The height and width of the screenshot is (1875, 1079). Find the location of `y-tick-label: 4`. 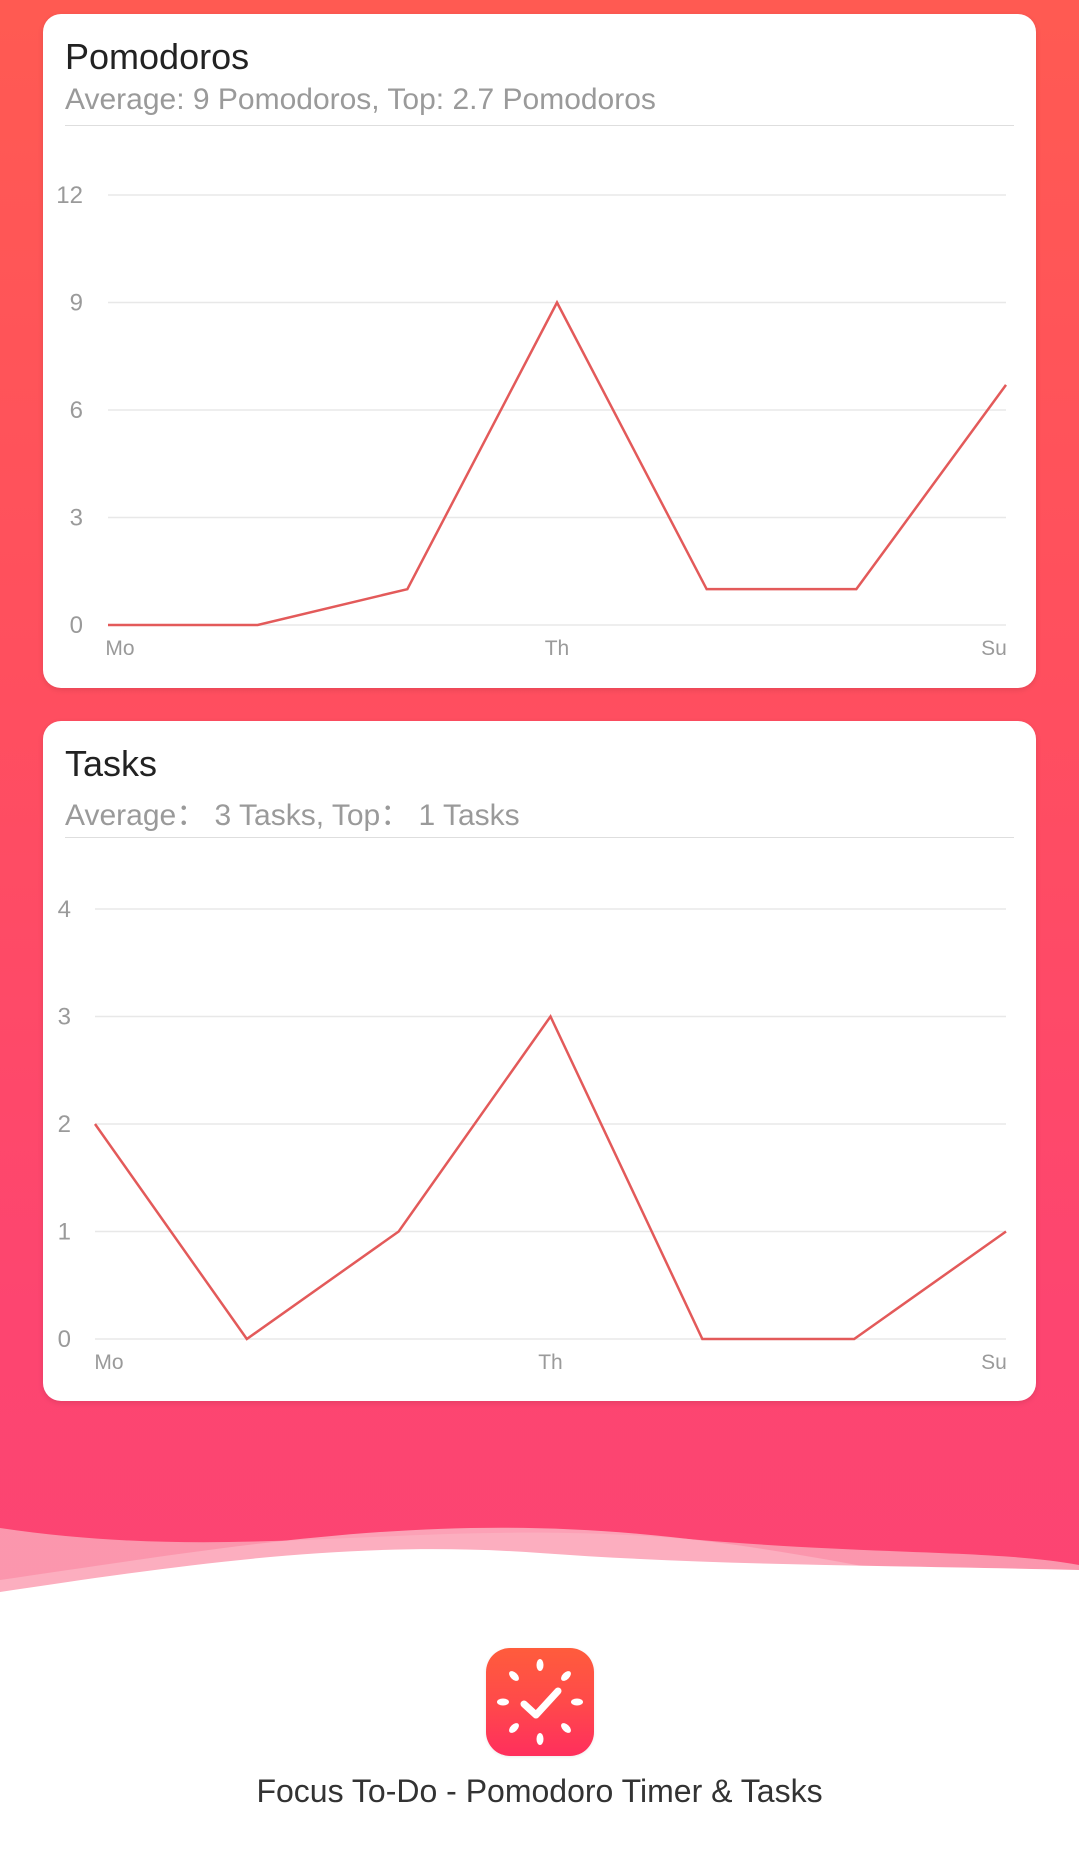

y-tick-label: 4 is located at coordinates (64, 909).